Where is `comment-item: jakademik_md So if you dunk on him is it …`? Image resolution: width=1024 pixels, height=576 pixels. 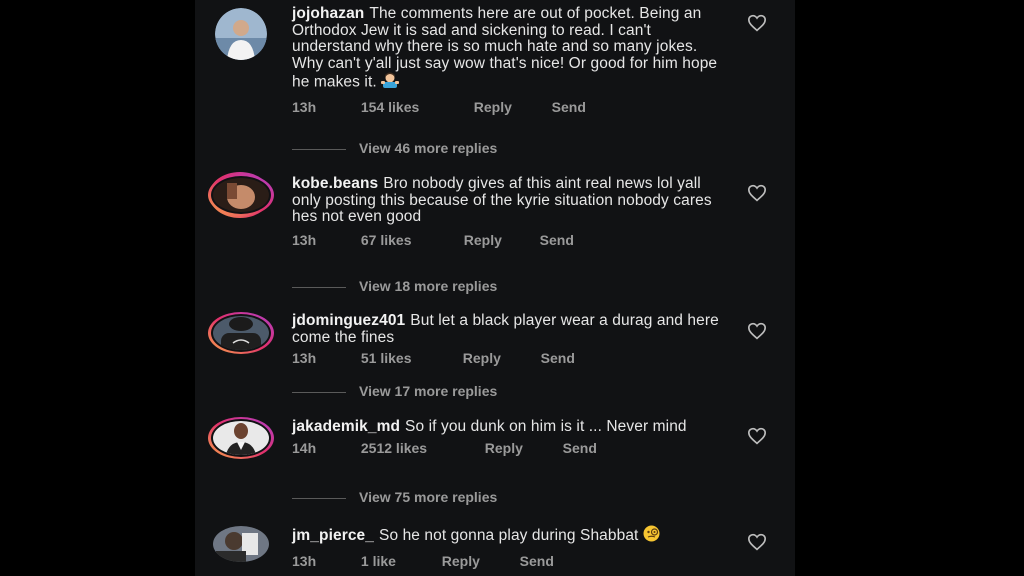 comment-item: jakademik_md So if you dunk on him is it … is located at coordinates (495, 465).